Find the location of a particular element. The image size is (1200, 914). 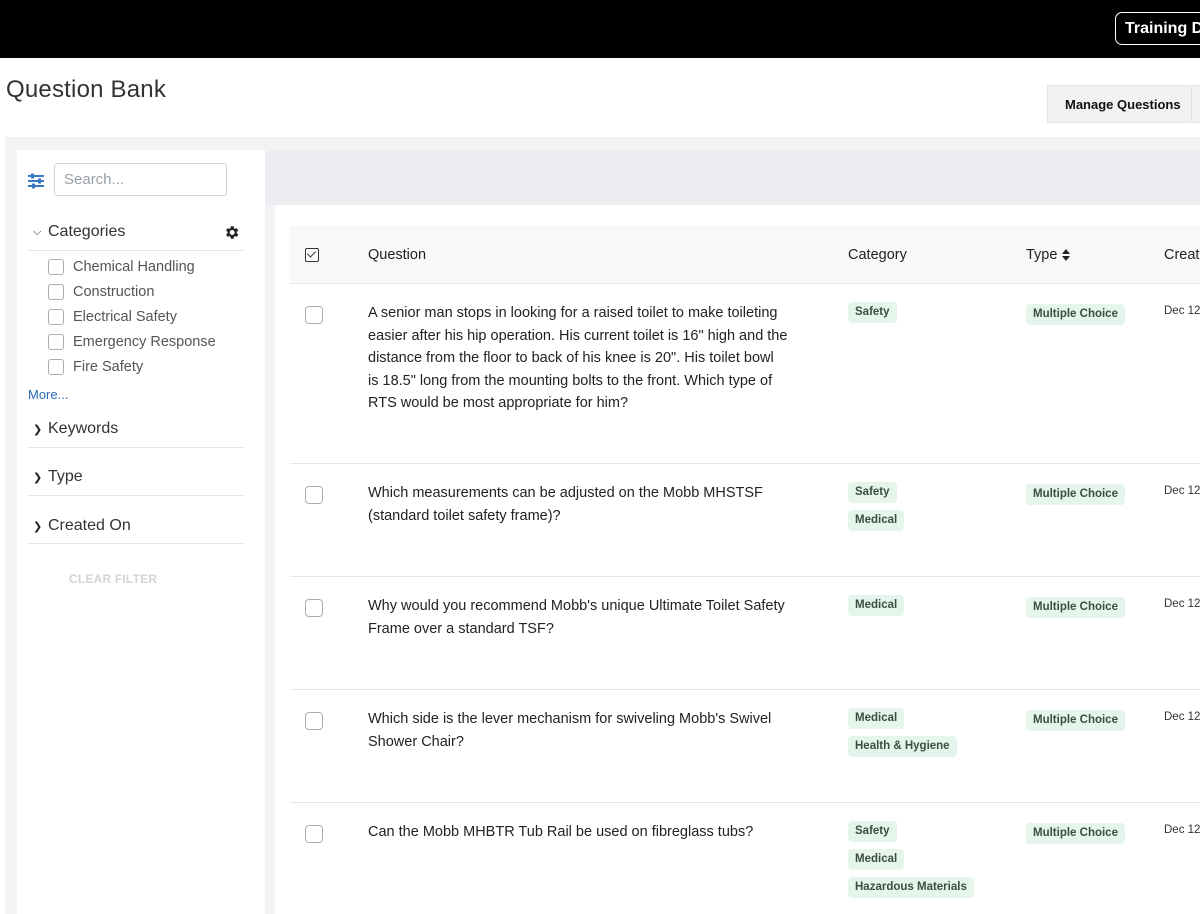

sliders-icon is located at coordinates (36, 181).